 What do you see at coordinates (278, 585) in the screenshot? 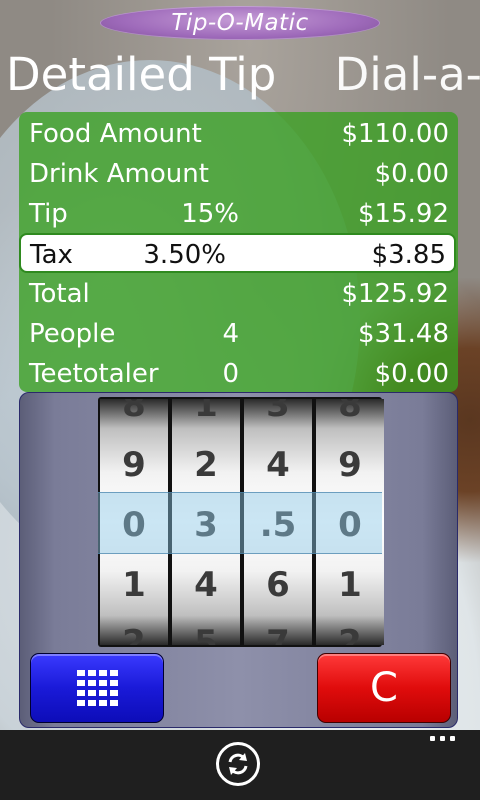
I see `drum-digit: 6` at bounding box center [278, 585].